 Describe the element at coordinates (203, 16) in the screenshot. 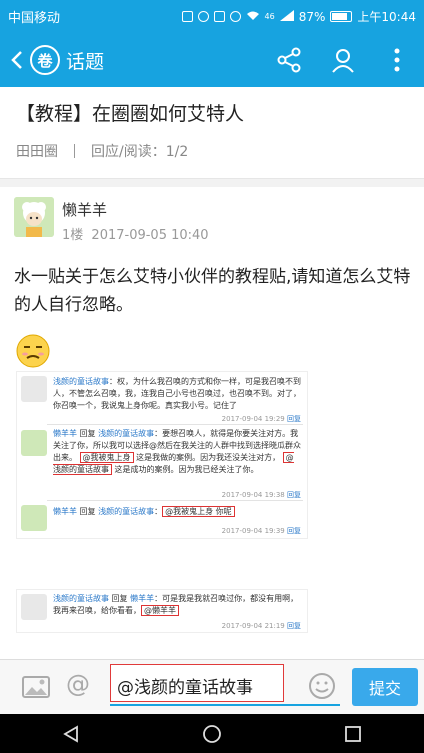

I see `alarm-icon` at that location.